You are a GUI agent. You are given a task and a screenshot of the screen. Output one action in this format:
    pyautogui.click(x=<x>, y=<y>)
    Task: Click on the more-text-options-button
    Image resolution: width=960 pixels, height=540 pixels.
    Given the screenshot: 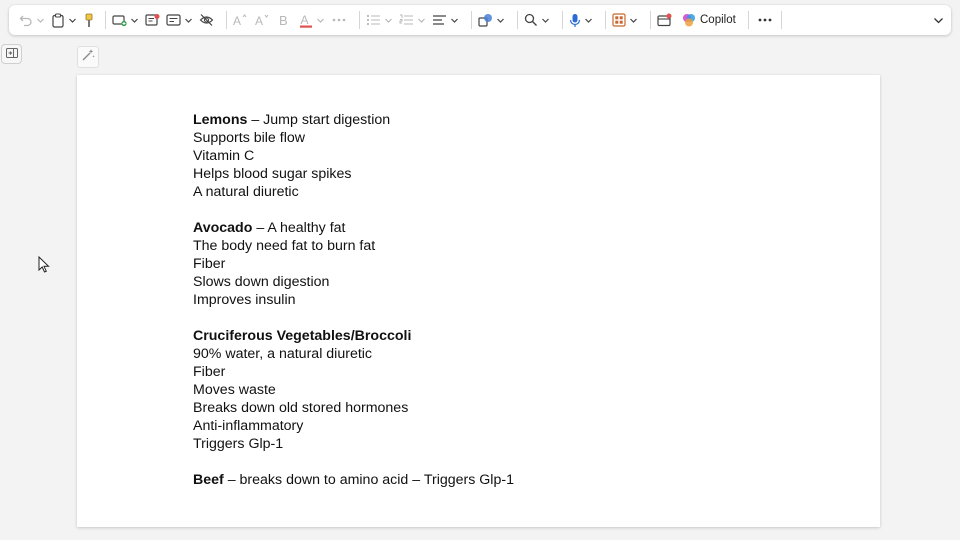 What is the action you would take?
    pyautogui.click(x=339, y=20)
    